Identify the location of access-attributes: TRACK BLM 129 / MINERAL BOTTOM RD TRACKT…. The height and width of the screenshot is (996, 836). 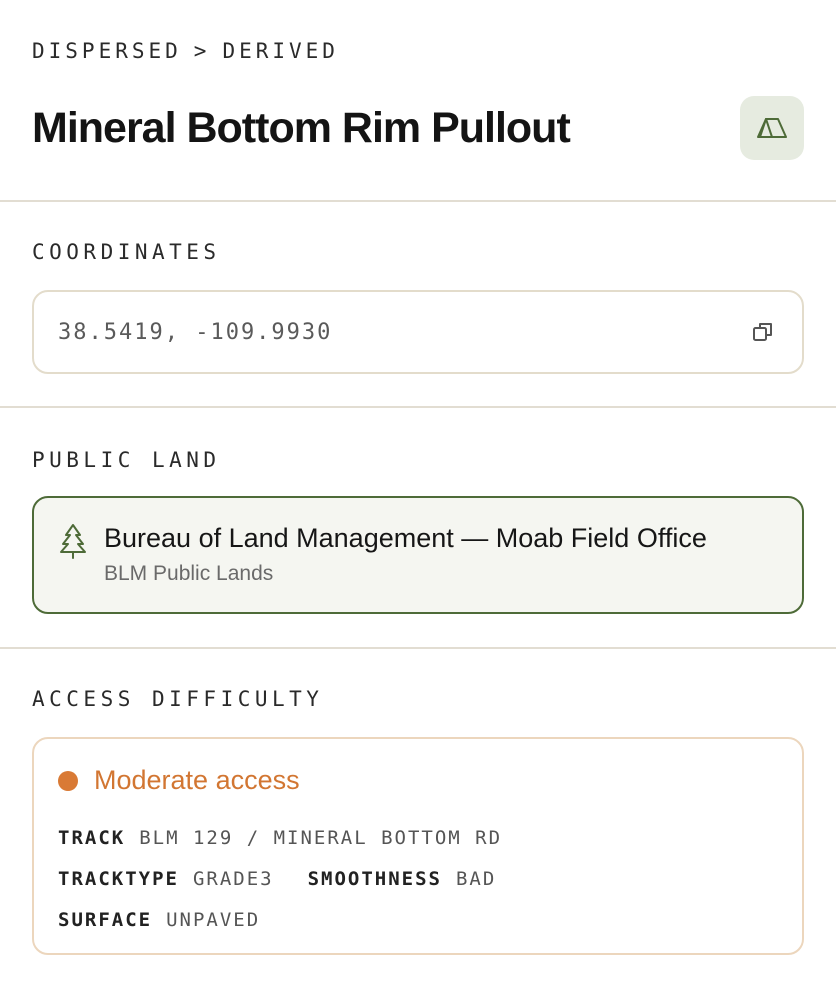
(418, 879).